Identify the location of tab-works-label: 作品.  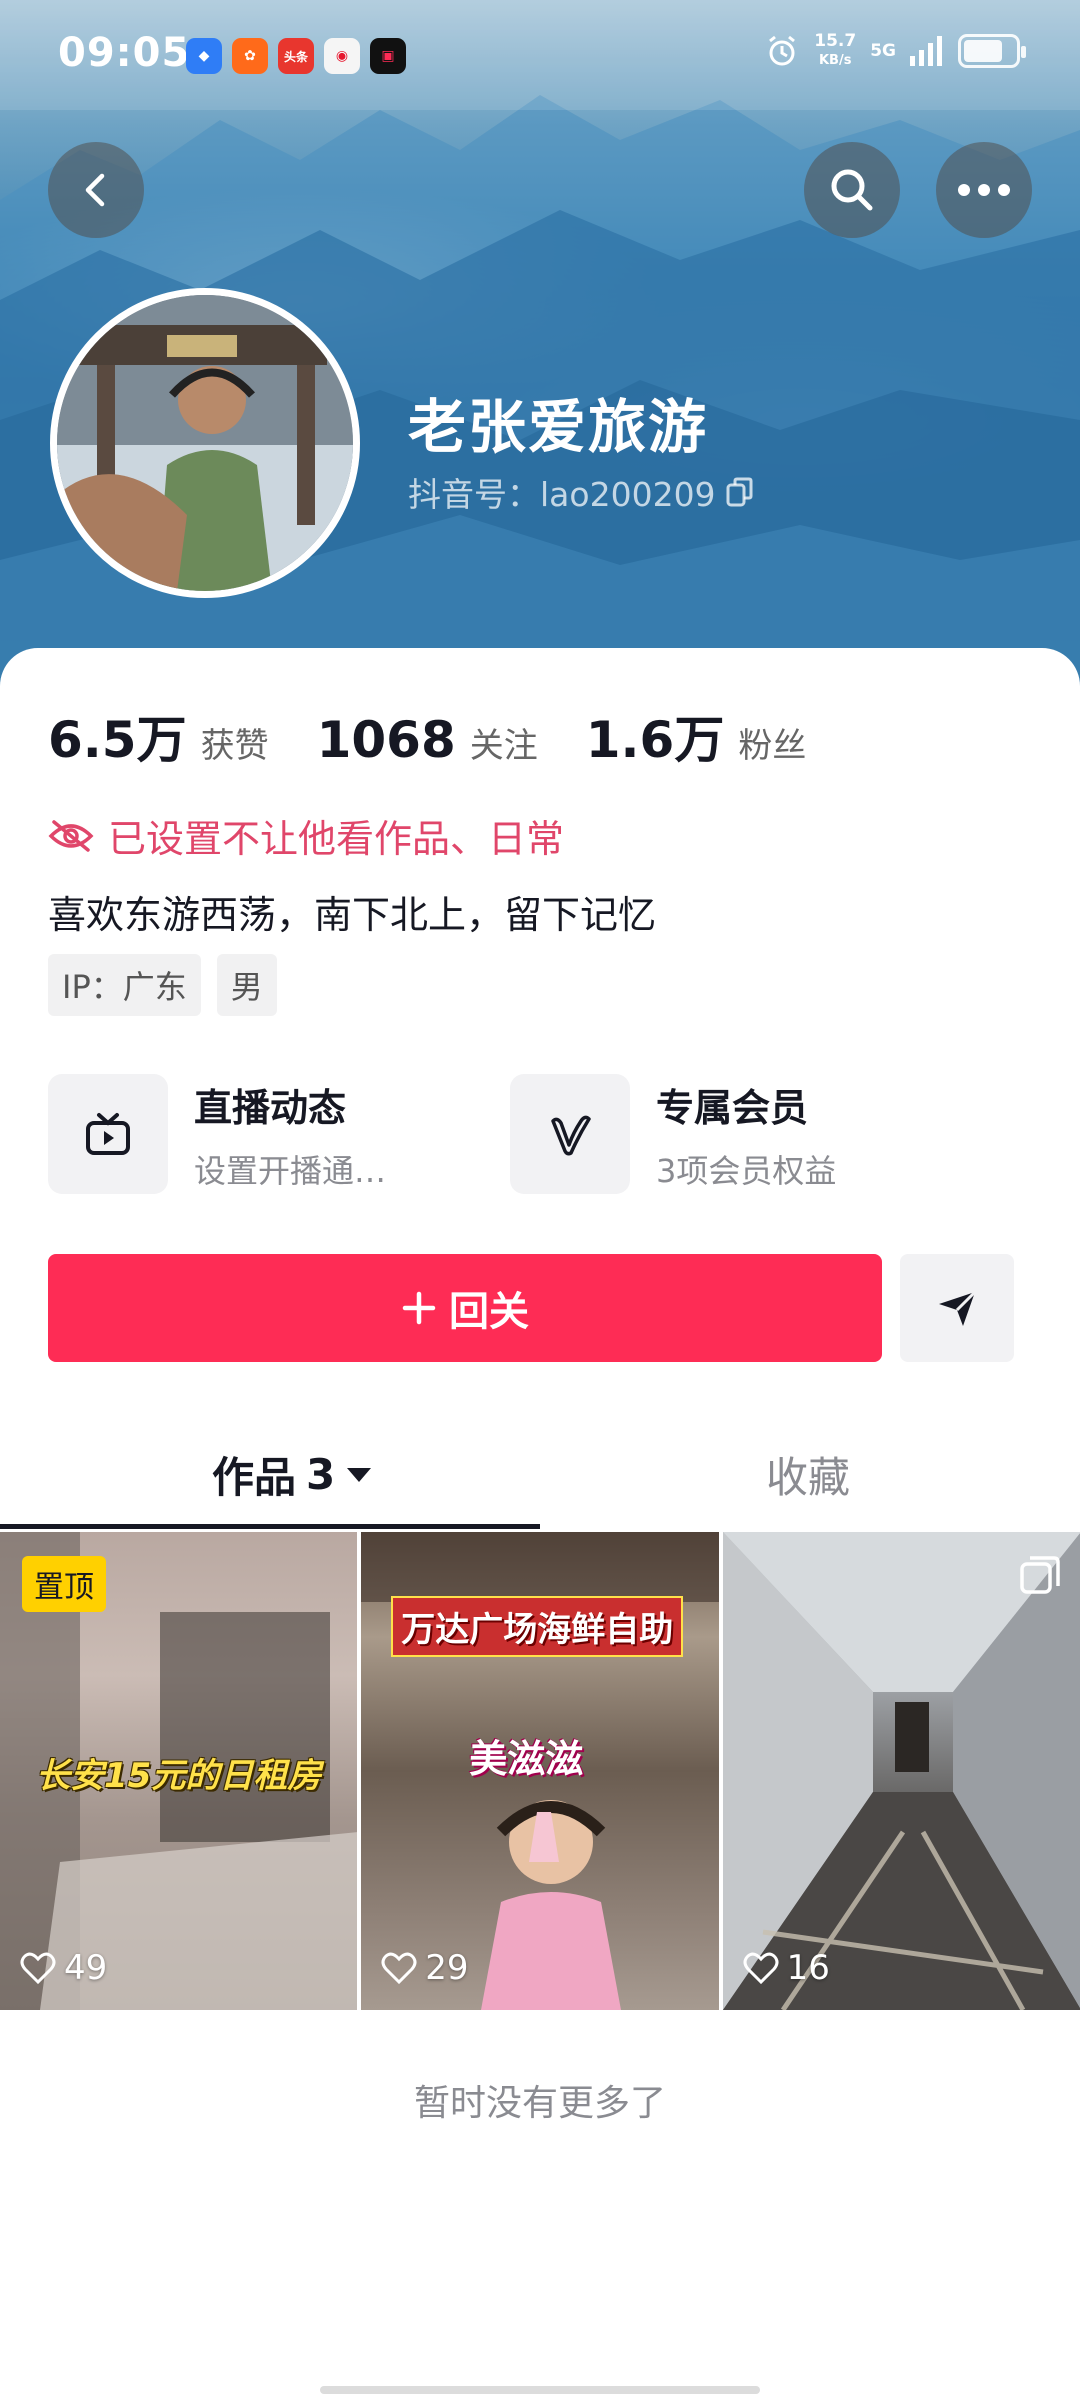
(254, 1477).